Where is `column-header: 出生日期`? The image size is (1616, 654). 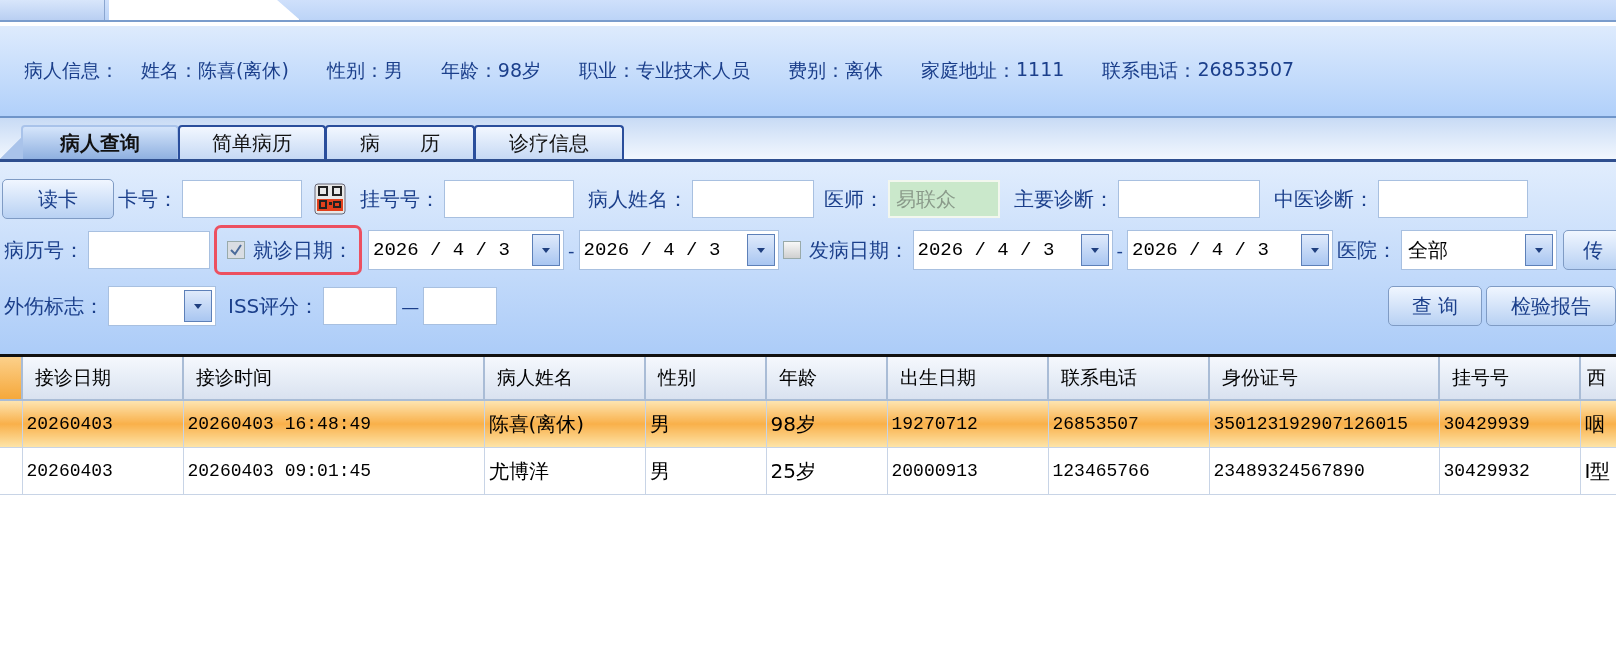
column-header: 出生日期 is located at coordinates (967, 378).